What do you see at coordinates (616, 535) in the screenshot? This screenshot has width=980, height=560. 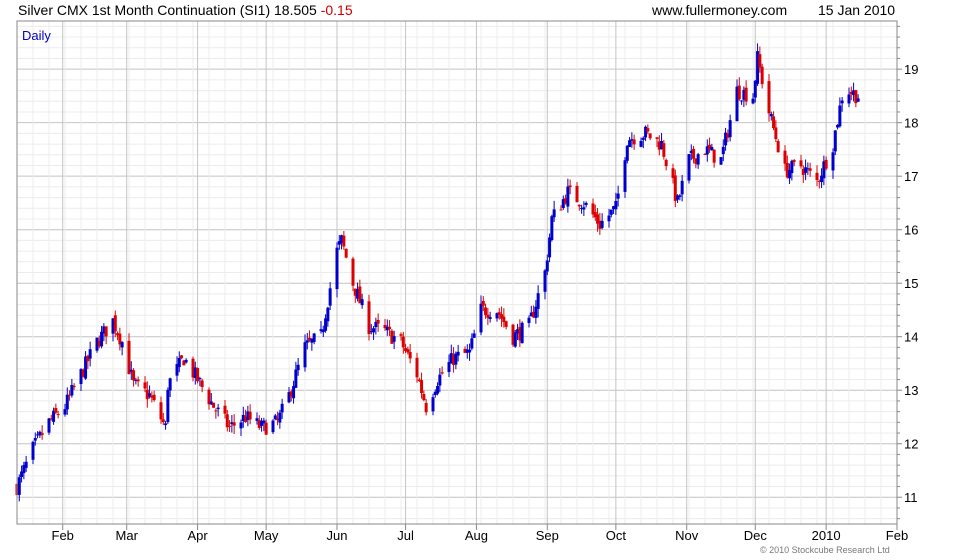 I see `x-tick-label: Oct` at bounding box center [616, 535].